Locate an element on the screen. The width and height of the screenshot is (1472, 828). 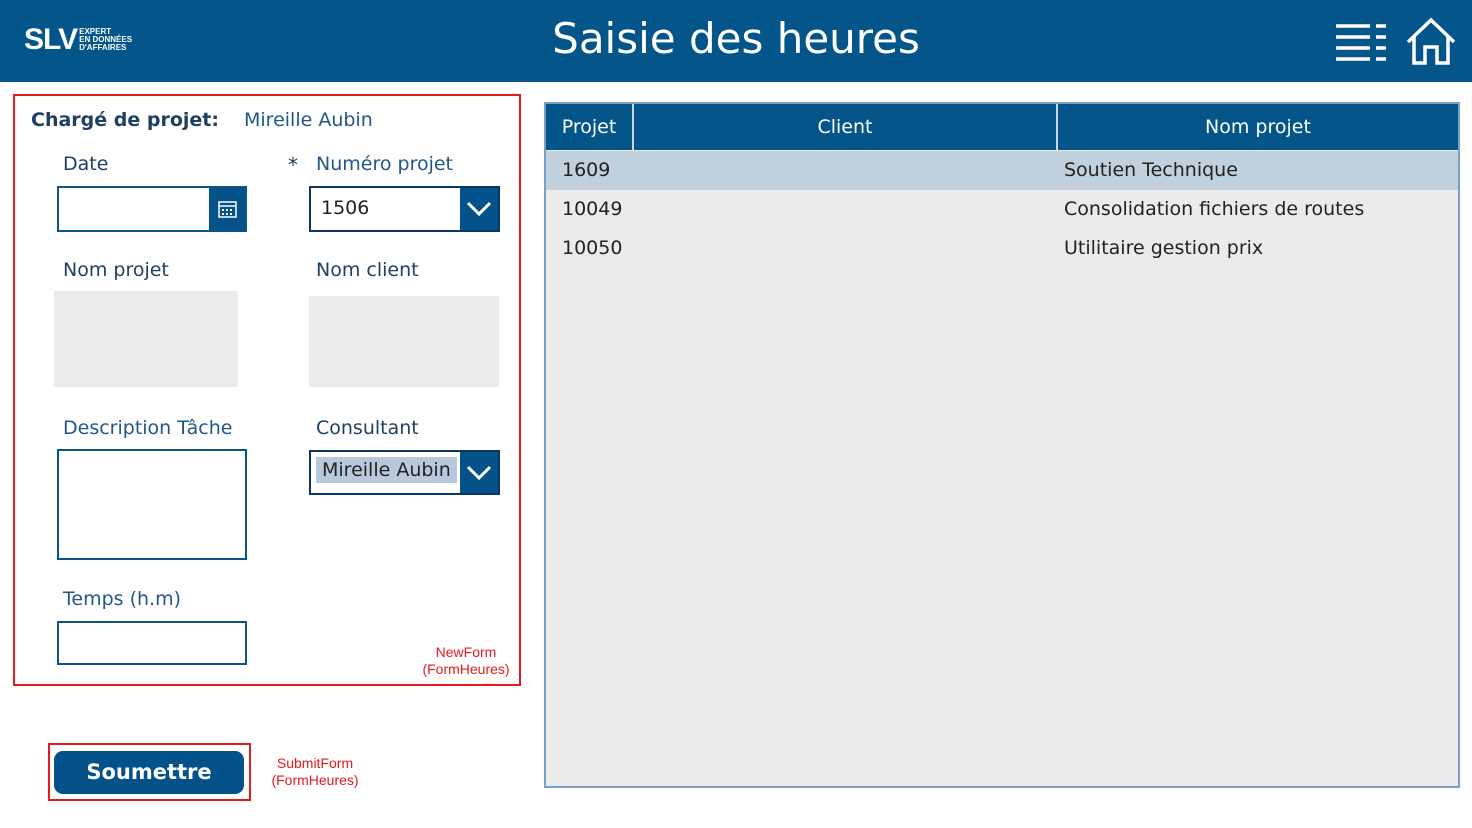
description-tache-label: Description Tâche is located at coordinates (148, 428).